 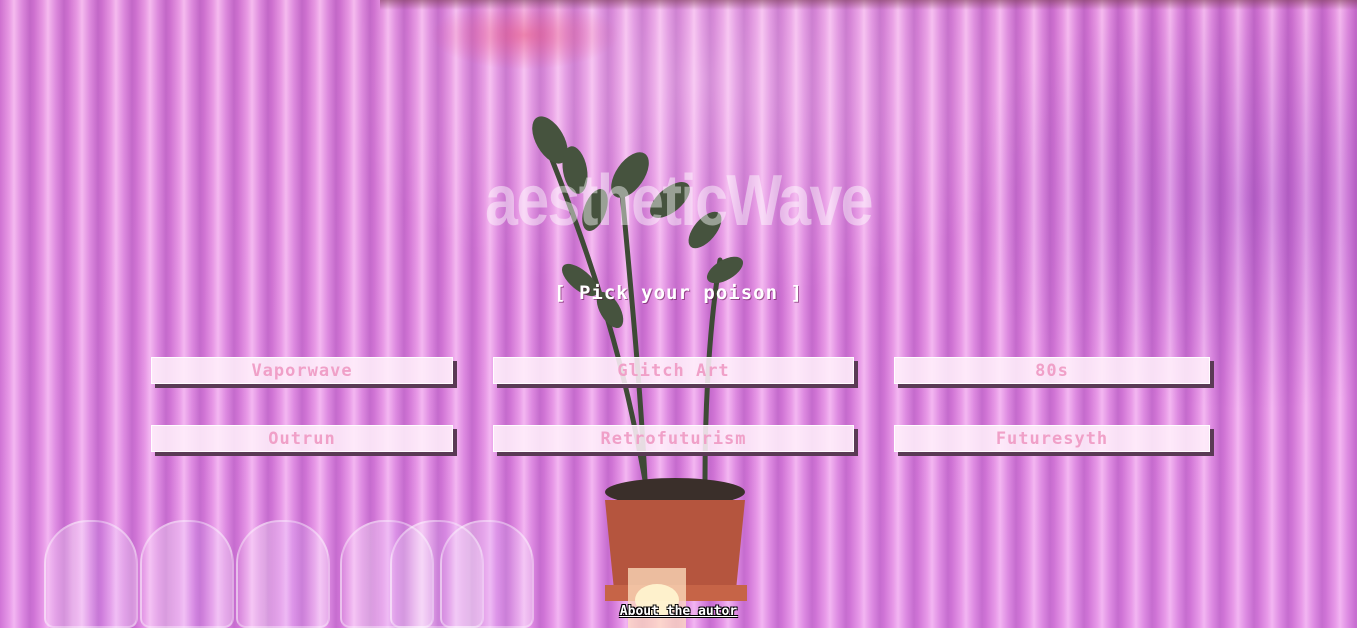 I want to click on background-light-smudge, so click(x=525, y=35).